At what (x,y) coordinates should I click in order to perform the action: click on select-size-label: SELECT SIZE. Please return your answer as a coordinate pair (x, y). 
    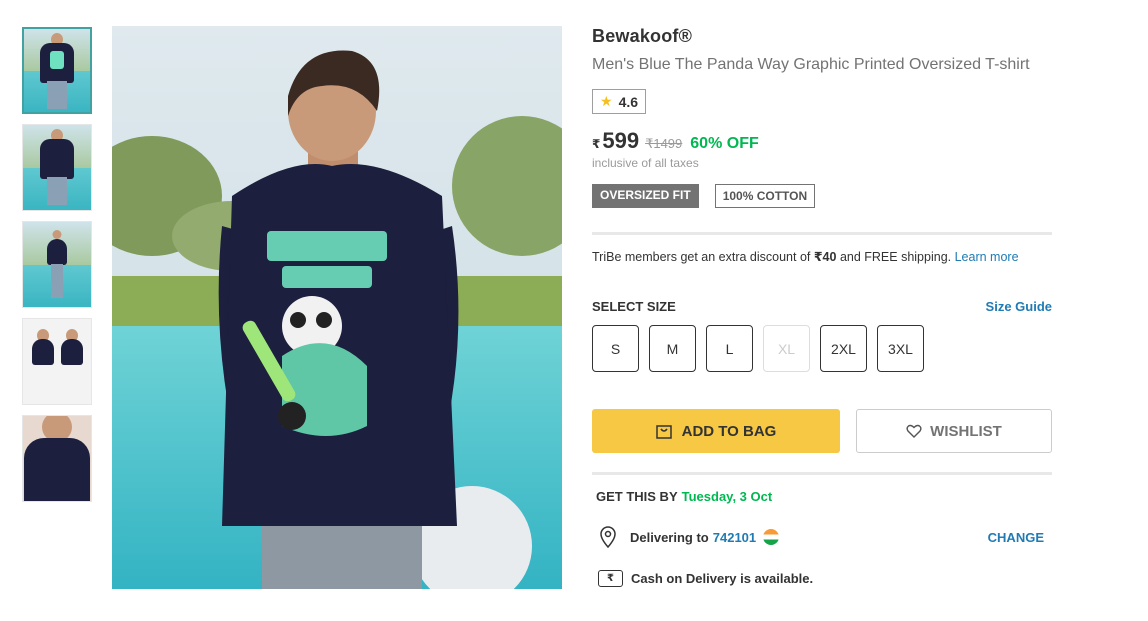
    Looking at the image, I should click on (634, 306).